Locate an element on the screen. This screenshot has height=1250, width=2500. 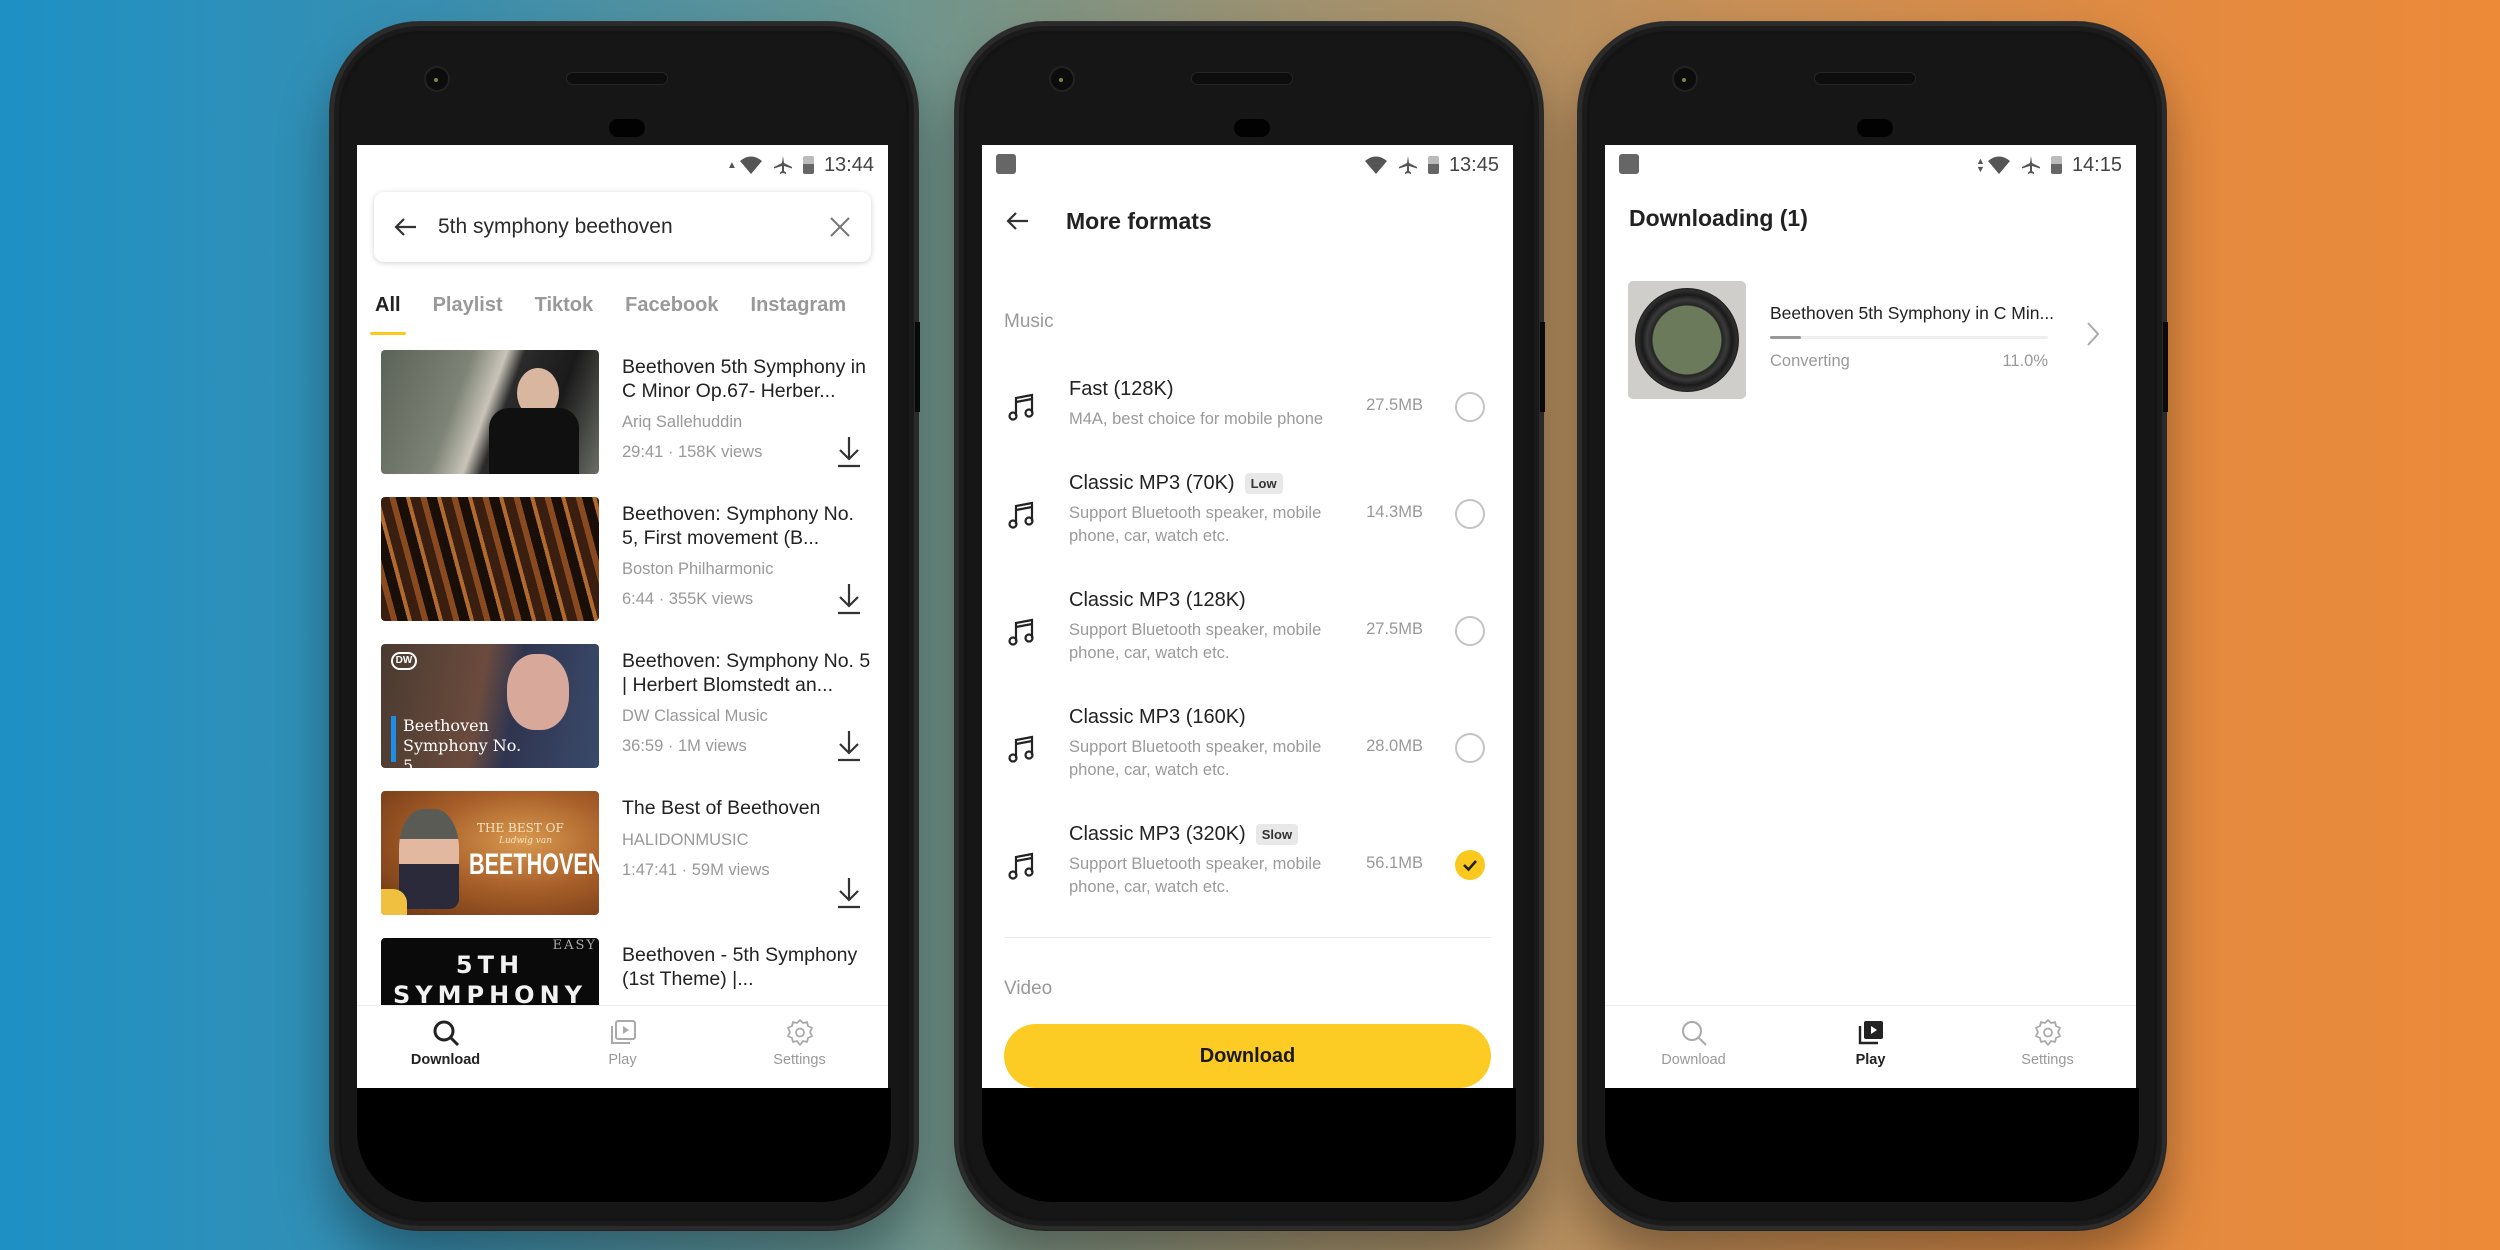
checkmark-icon is located at coordinates (1470, 866).